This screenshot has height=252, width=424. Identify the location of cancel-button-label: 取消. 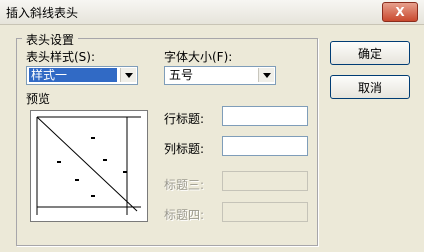
(369, 87).